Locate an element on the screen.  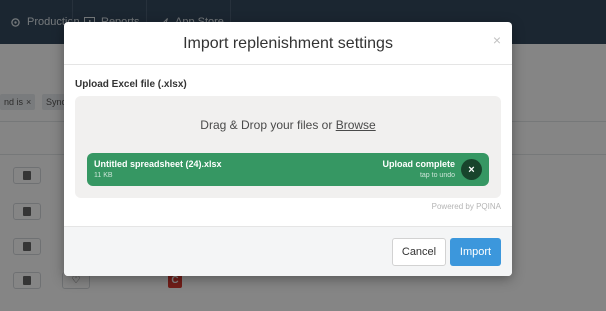
dropzone-prompt: Drag & Drop your files or Browse is located at coordinates (288, 125).